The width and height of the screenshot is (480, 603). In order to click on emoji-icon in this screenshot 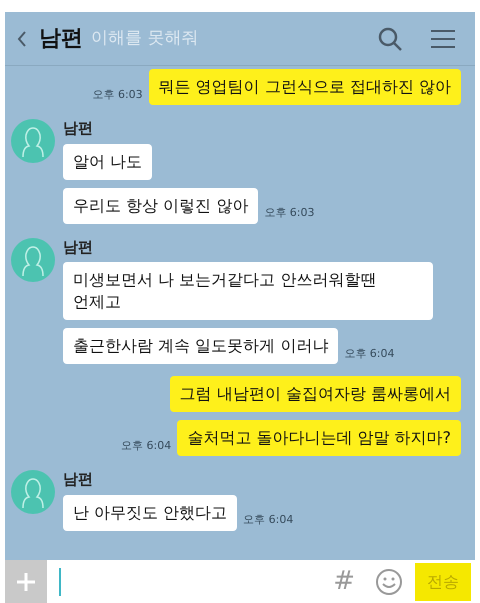, I will do `click(389, 582)`.